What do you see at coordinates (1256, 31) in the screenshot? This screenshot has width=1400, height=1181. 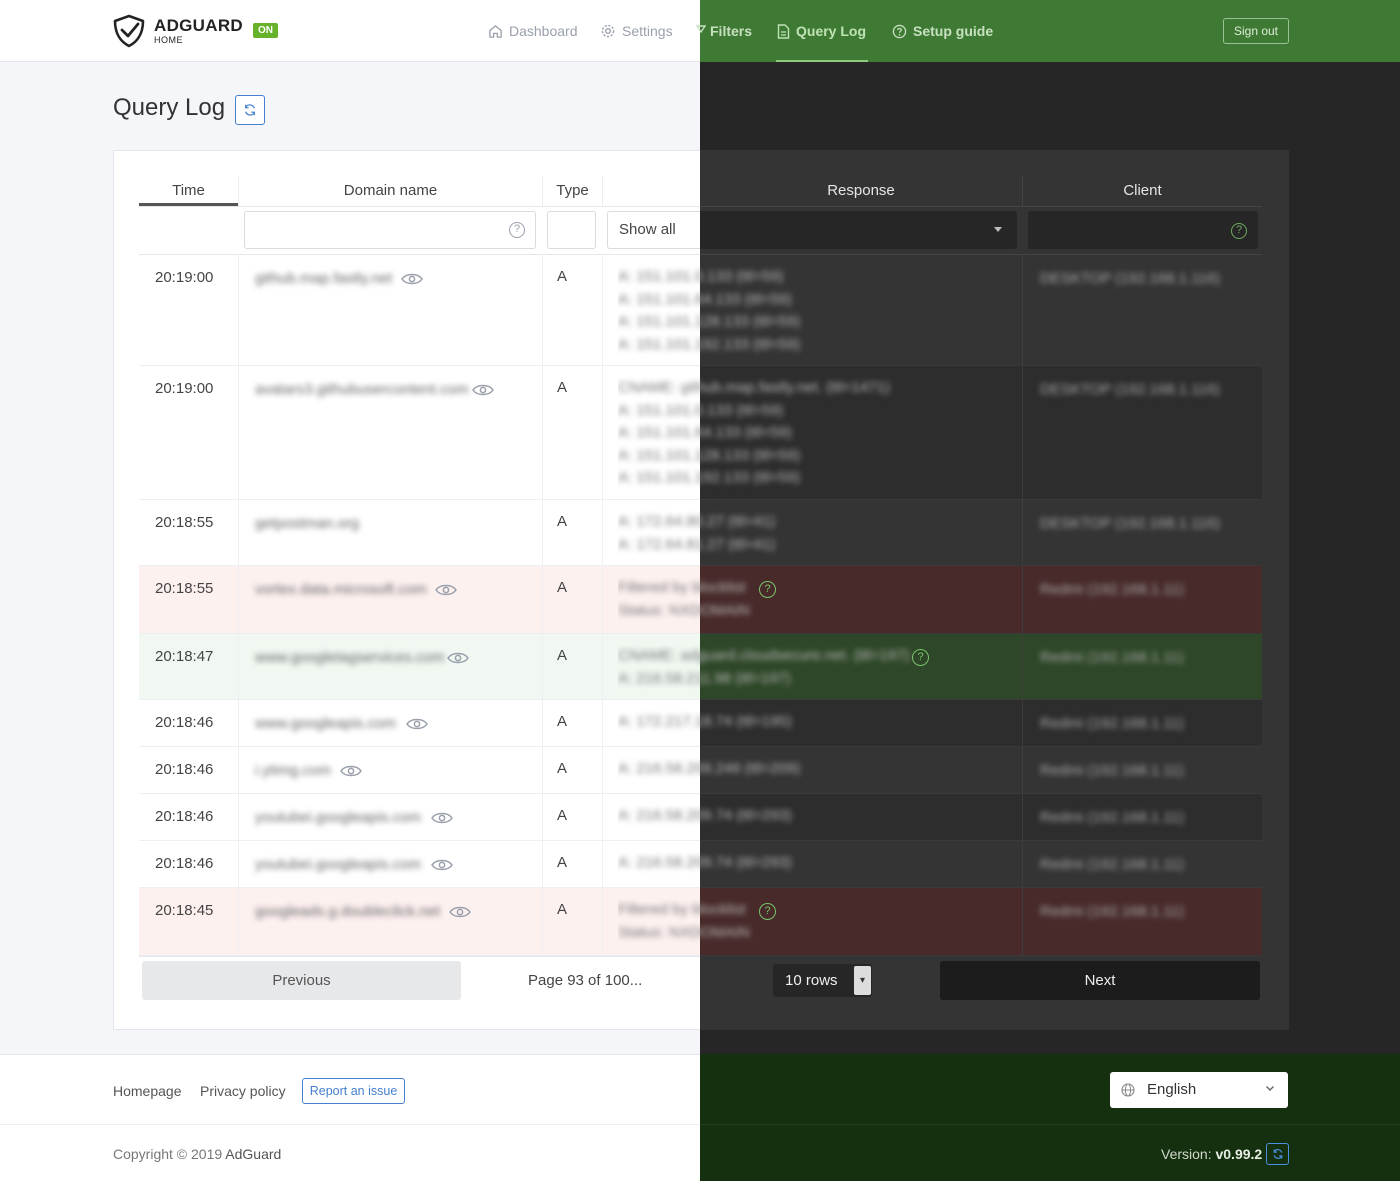 I see `sign-out-button: Sign out` at bounding box center [1256, 31].